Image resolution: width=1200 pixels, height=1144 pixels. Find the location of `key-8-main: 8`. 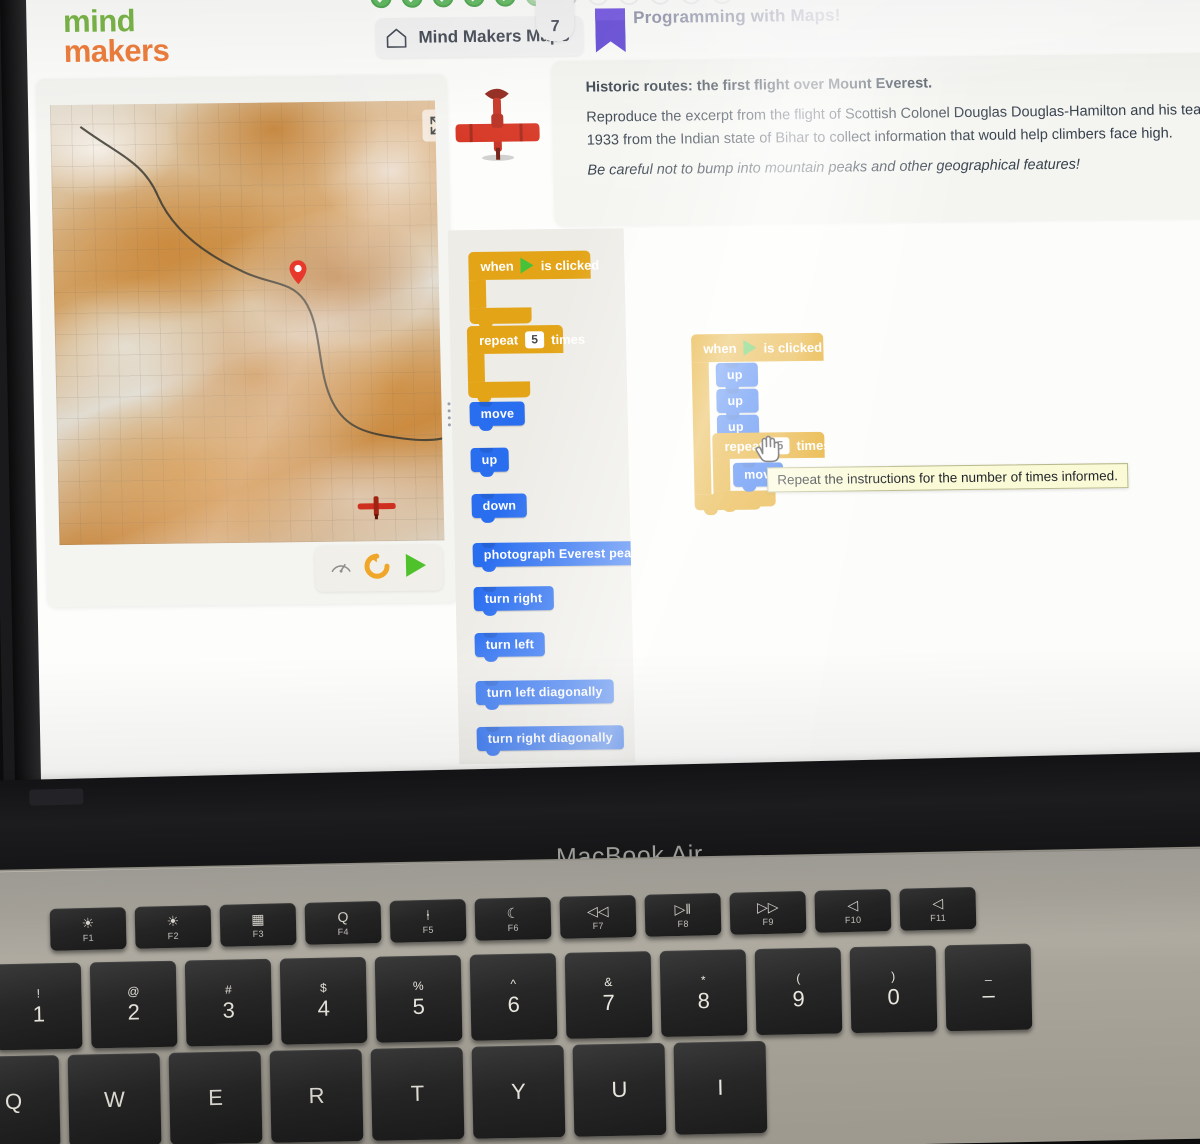

key-8-main: 8 is located at coordinates (704, 1000).